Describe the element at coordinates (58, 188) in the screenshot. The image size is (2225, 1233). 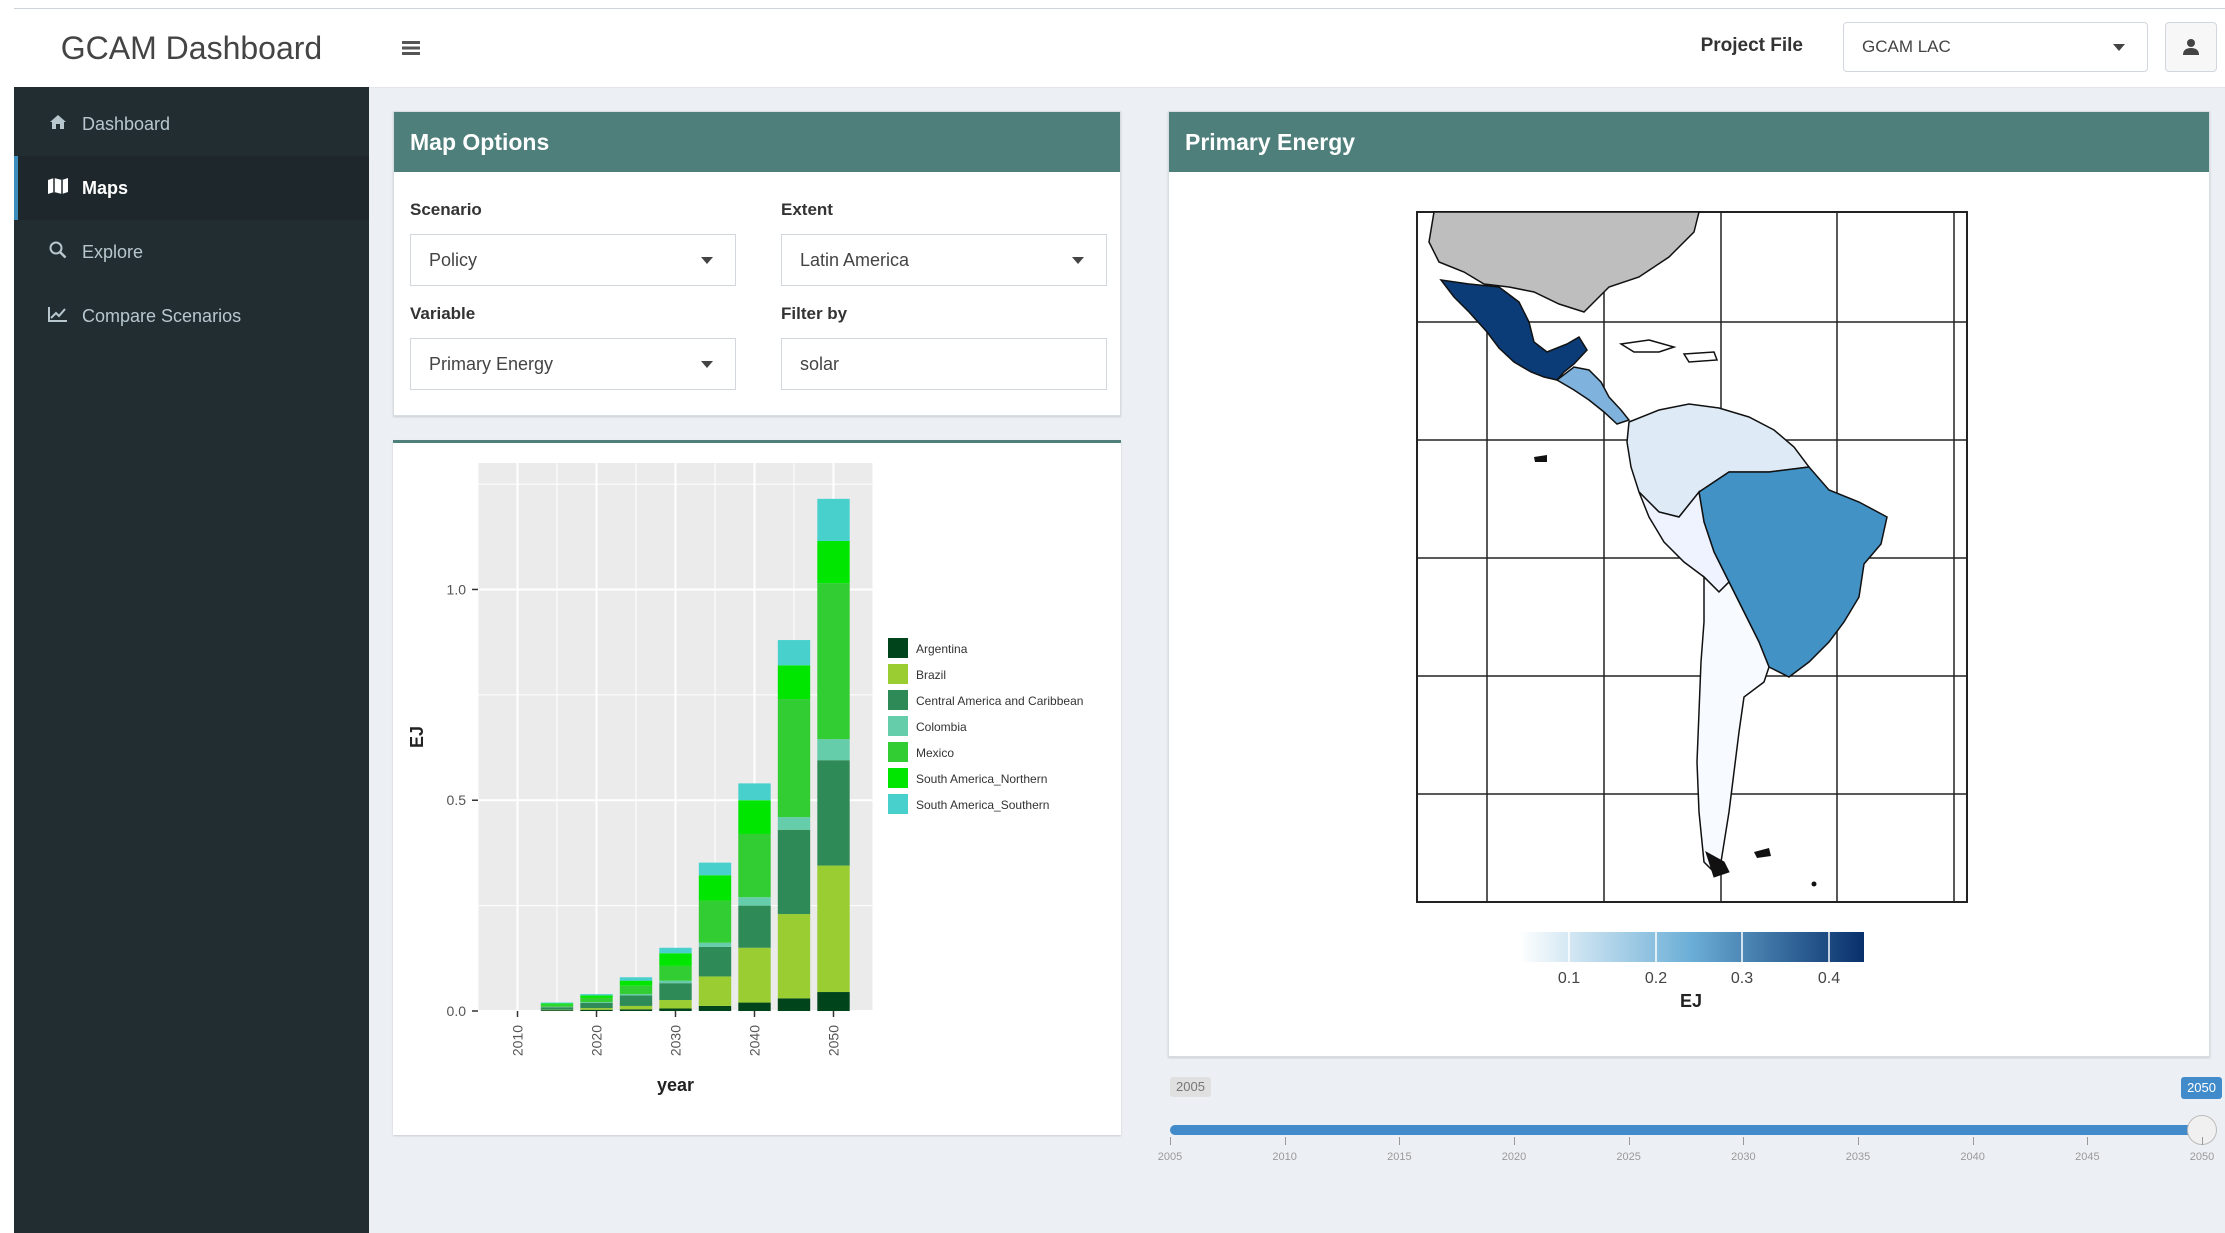
I see `map-icon` at that location.